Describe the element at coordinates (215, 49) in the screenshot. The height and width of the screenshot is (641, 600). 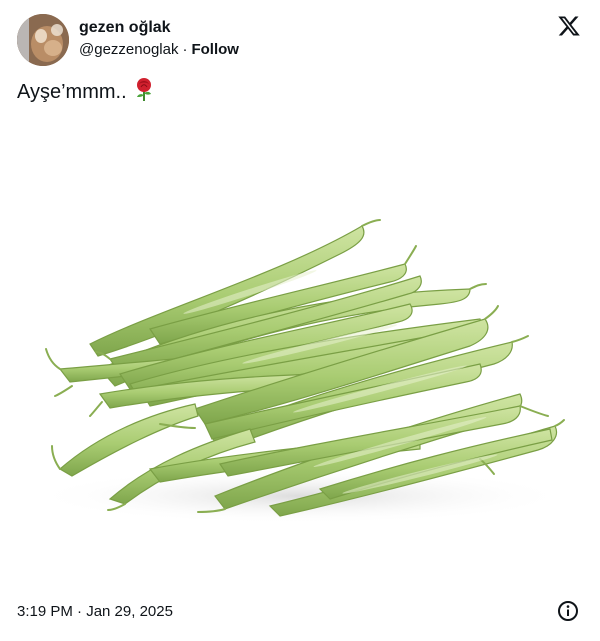
I see `follow-button: Follow` at that location.